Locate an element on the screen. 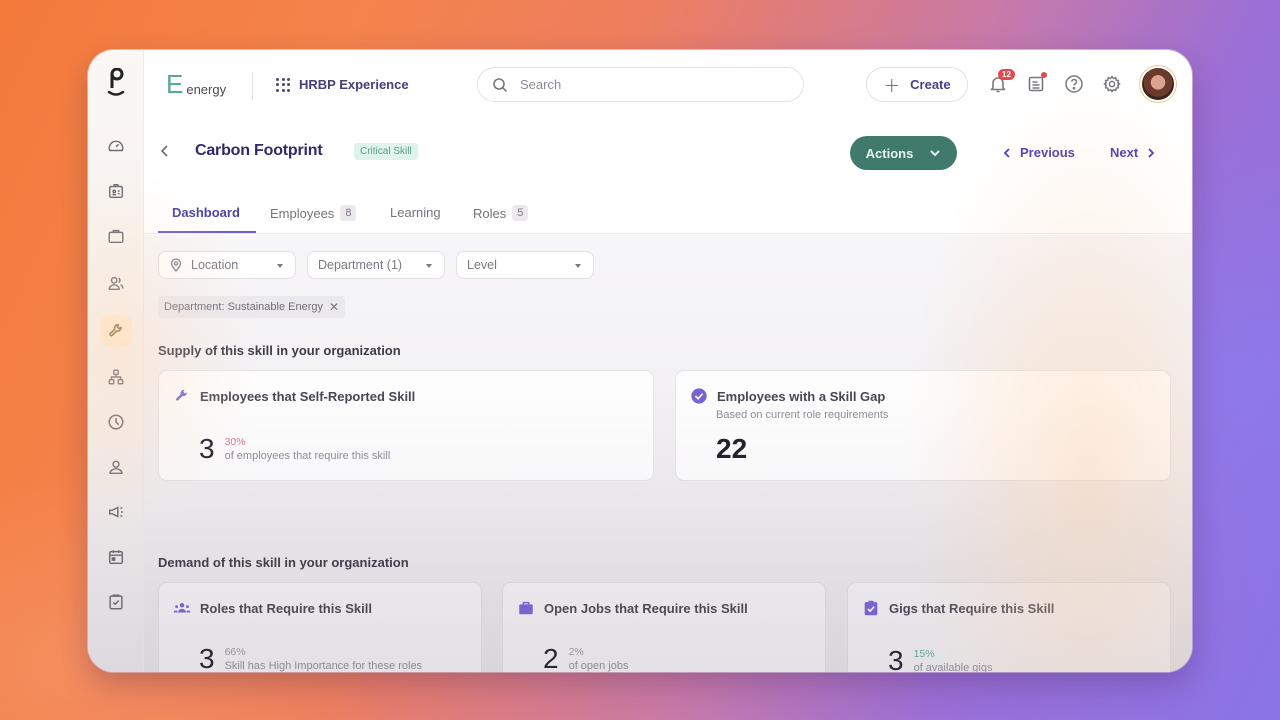 This screenshot has height=720, width=1280. brand-name: energy is located at coordinates (206, 89).